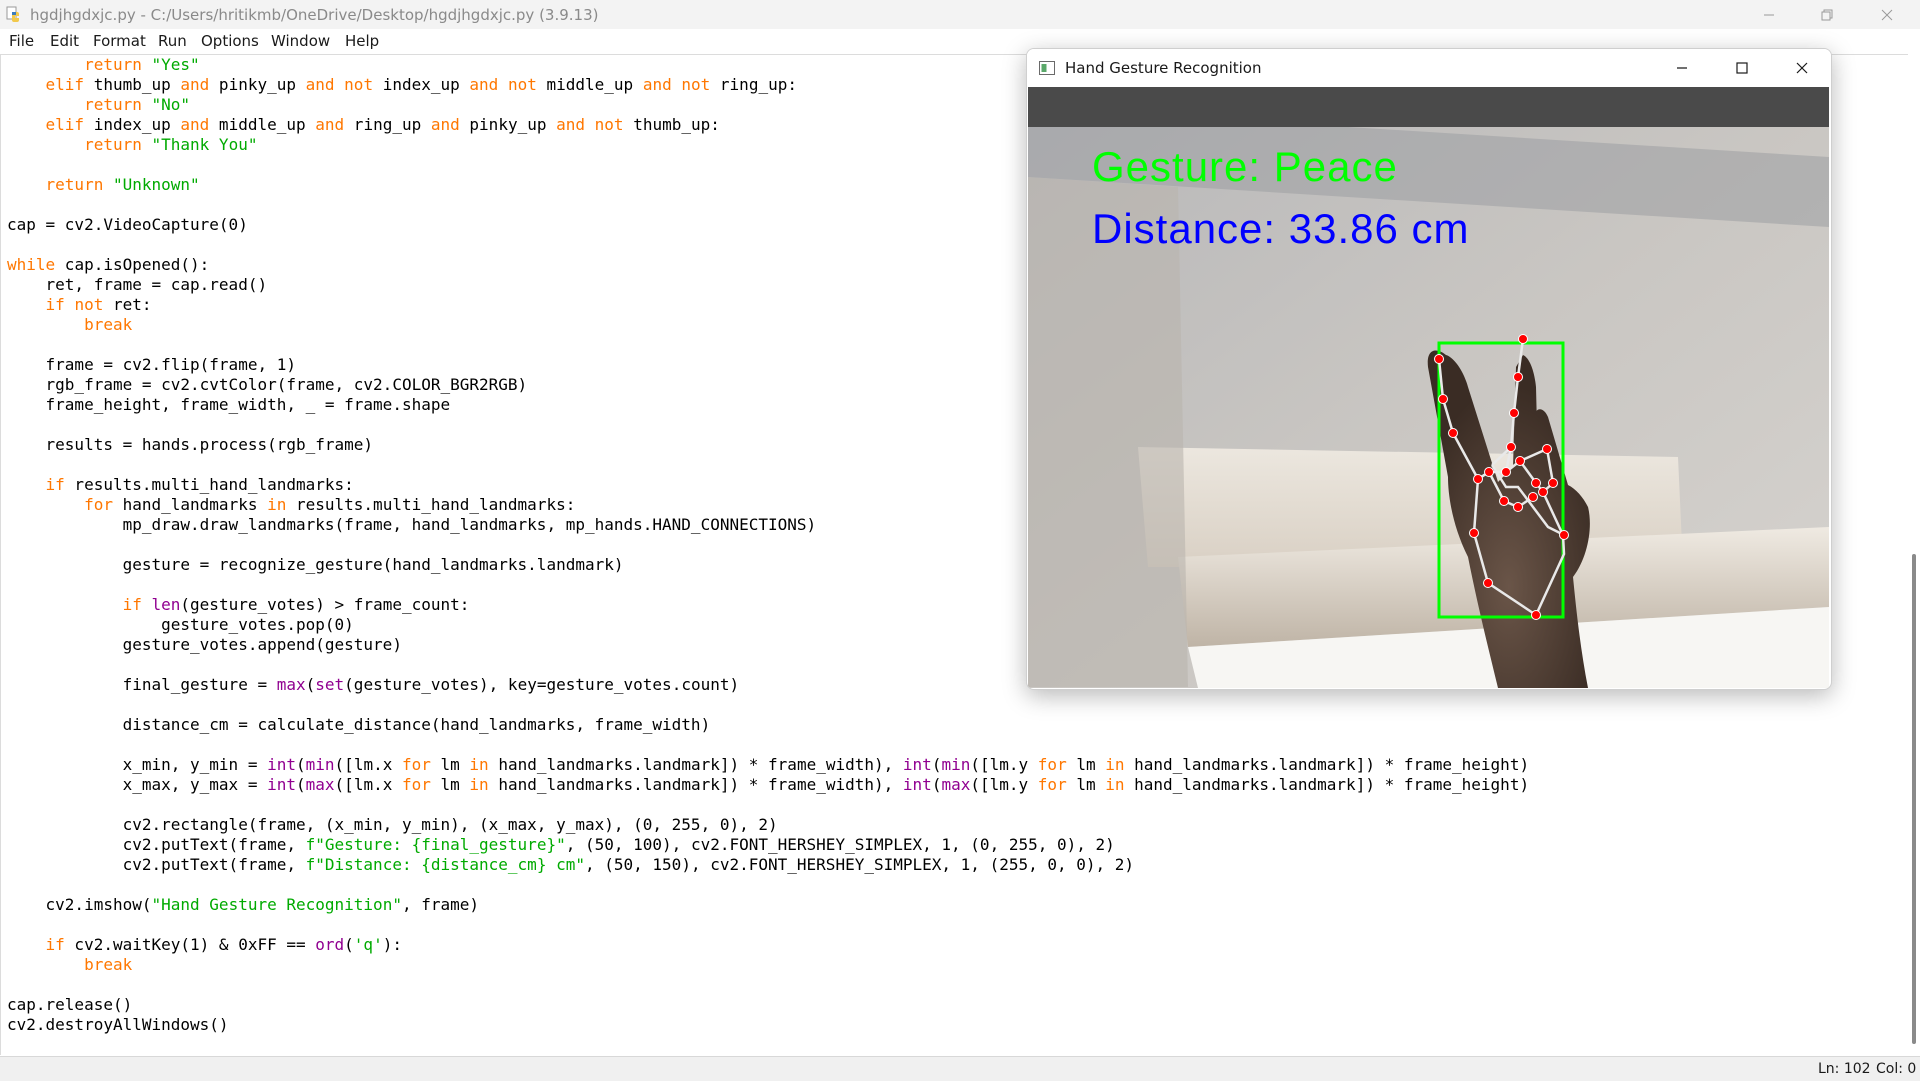 The height and width of the screenshot is (1081, 1920). Describe the element at coordinates (362, 41) in the screenshot. I see `menu-help: Help` at that location.